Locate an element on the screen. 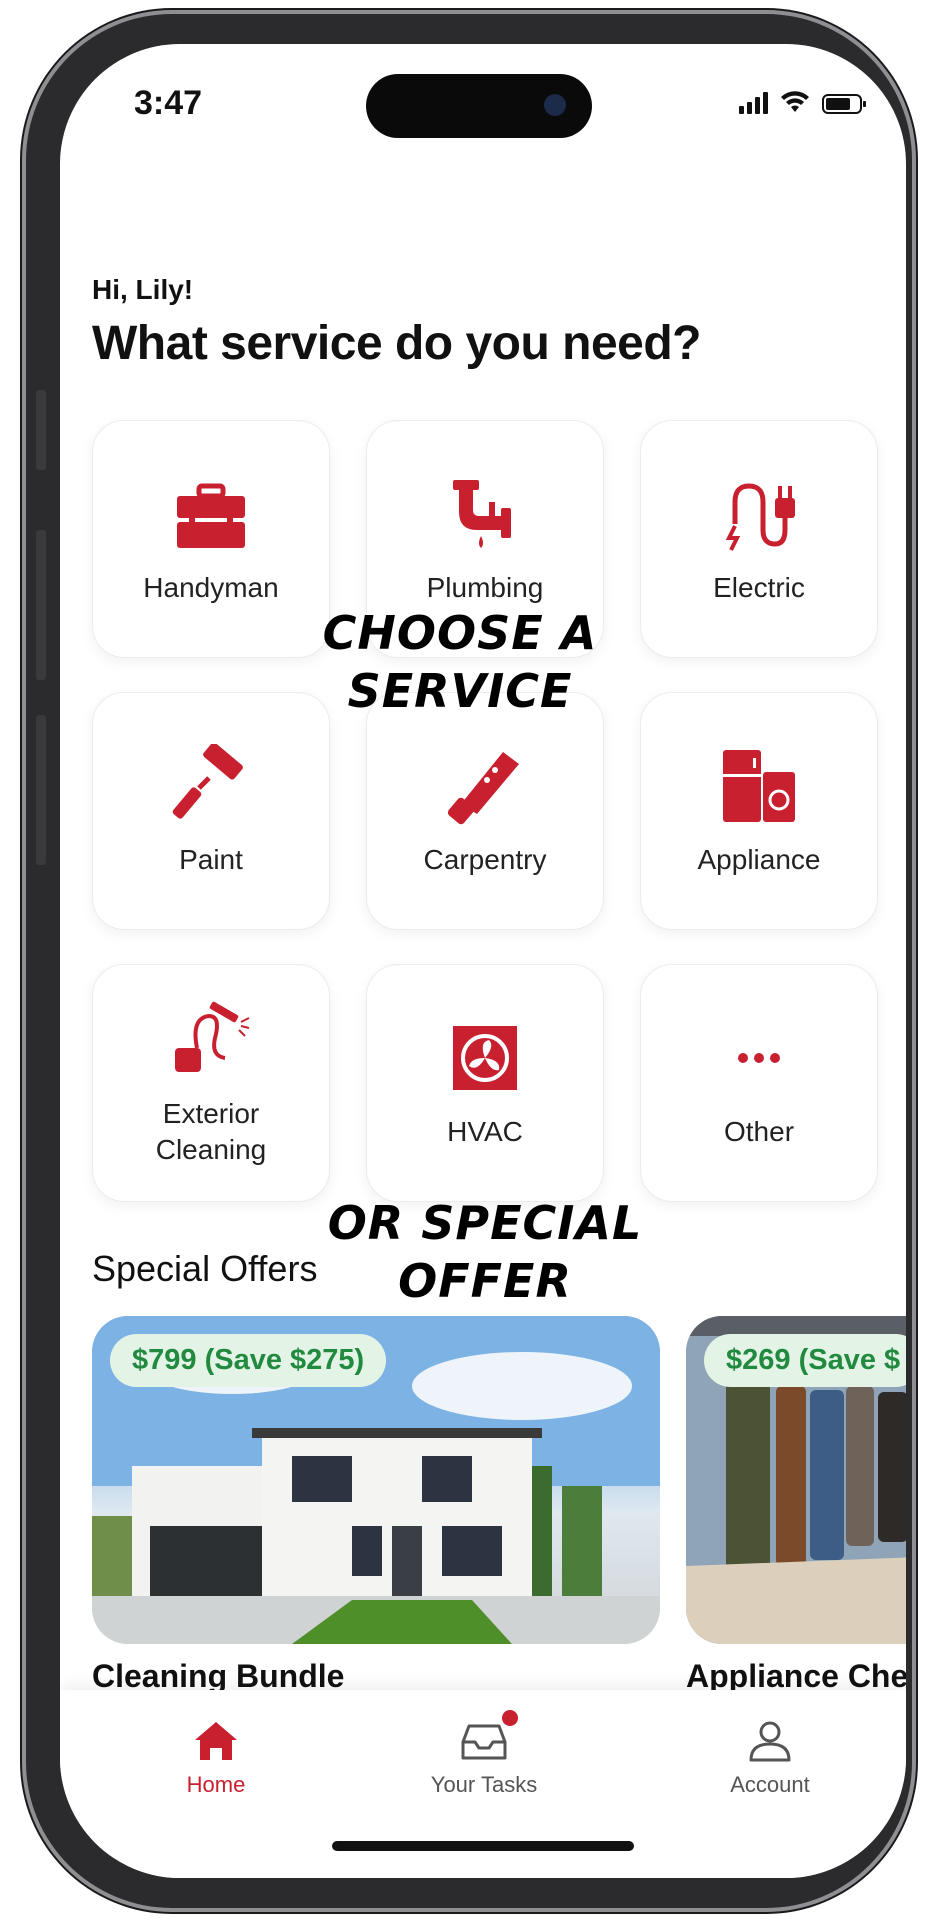 This screenshot has width=938, height=1922. service-label: Plumbing is located at coordinates (485, 587).